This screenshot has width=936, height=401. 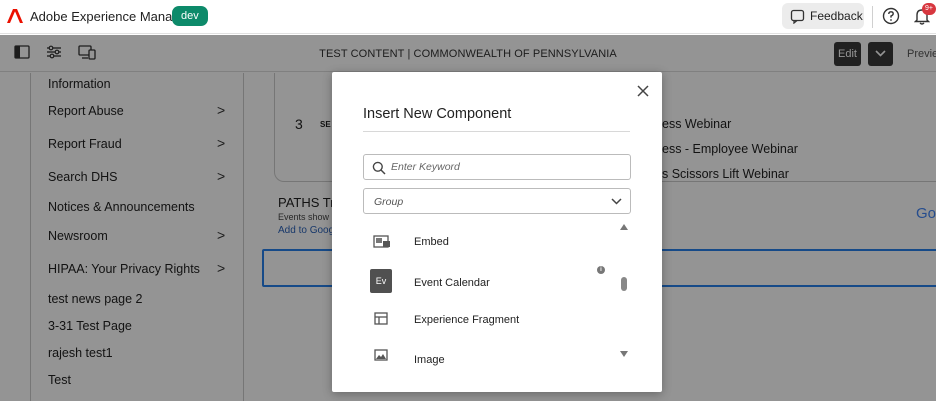 What do you see at coordinates (381, 241) in the screenshot?
I see `embed-icon` at bounding box center [381, 241].